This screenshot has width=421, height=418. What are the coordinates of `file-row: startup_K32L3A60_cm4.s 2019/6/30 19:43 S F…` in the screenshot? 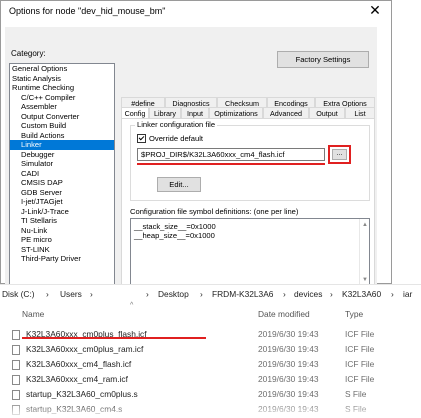 It's located at (210, 410).